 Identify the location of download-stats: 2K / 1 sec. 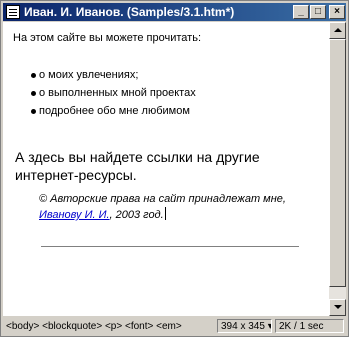
(309, 326).